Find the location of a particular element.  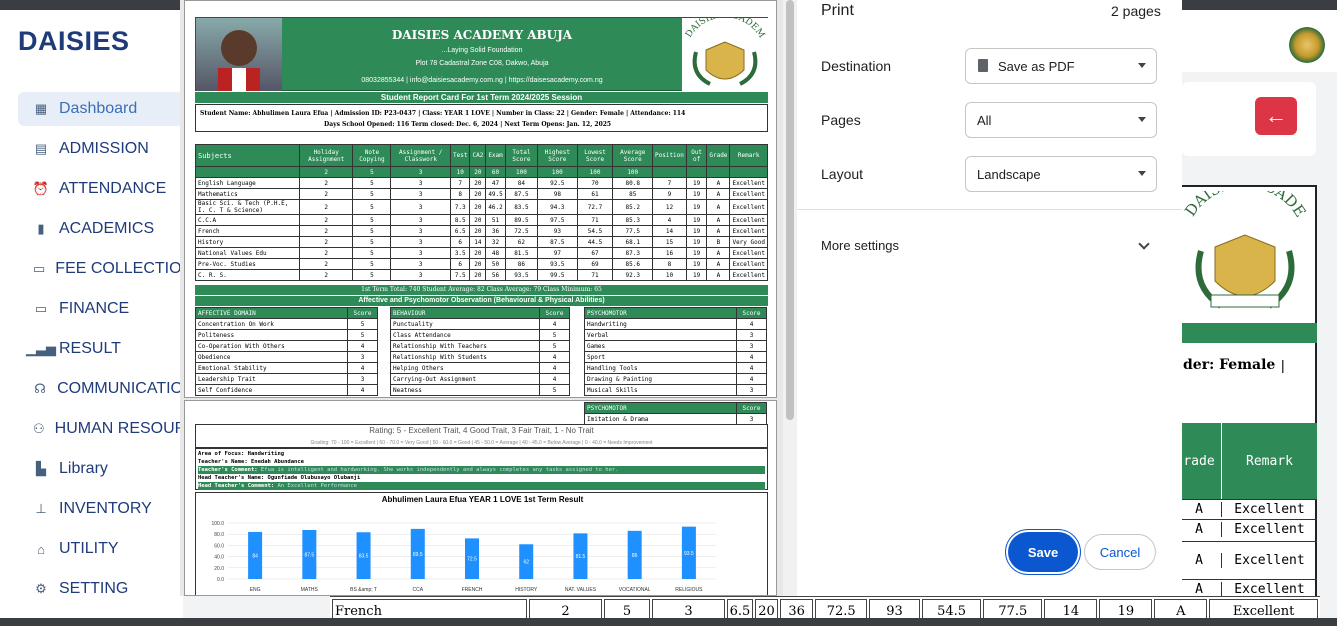

trait-row: Games 3 is located at coordinates (675, 346).